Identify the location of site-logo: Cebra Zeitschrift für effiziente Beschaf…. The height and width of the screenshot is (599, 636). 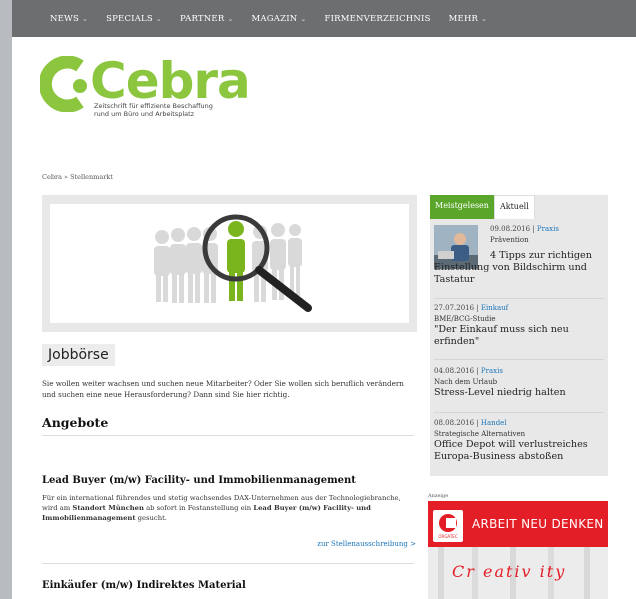
(145, 89).